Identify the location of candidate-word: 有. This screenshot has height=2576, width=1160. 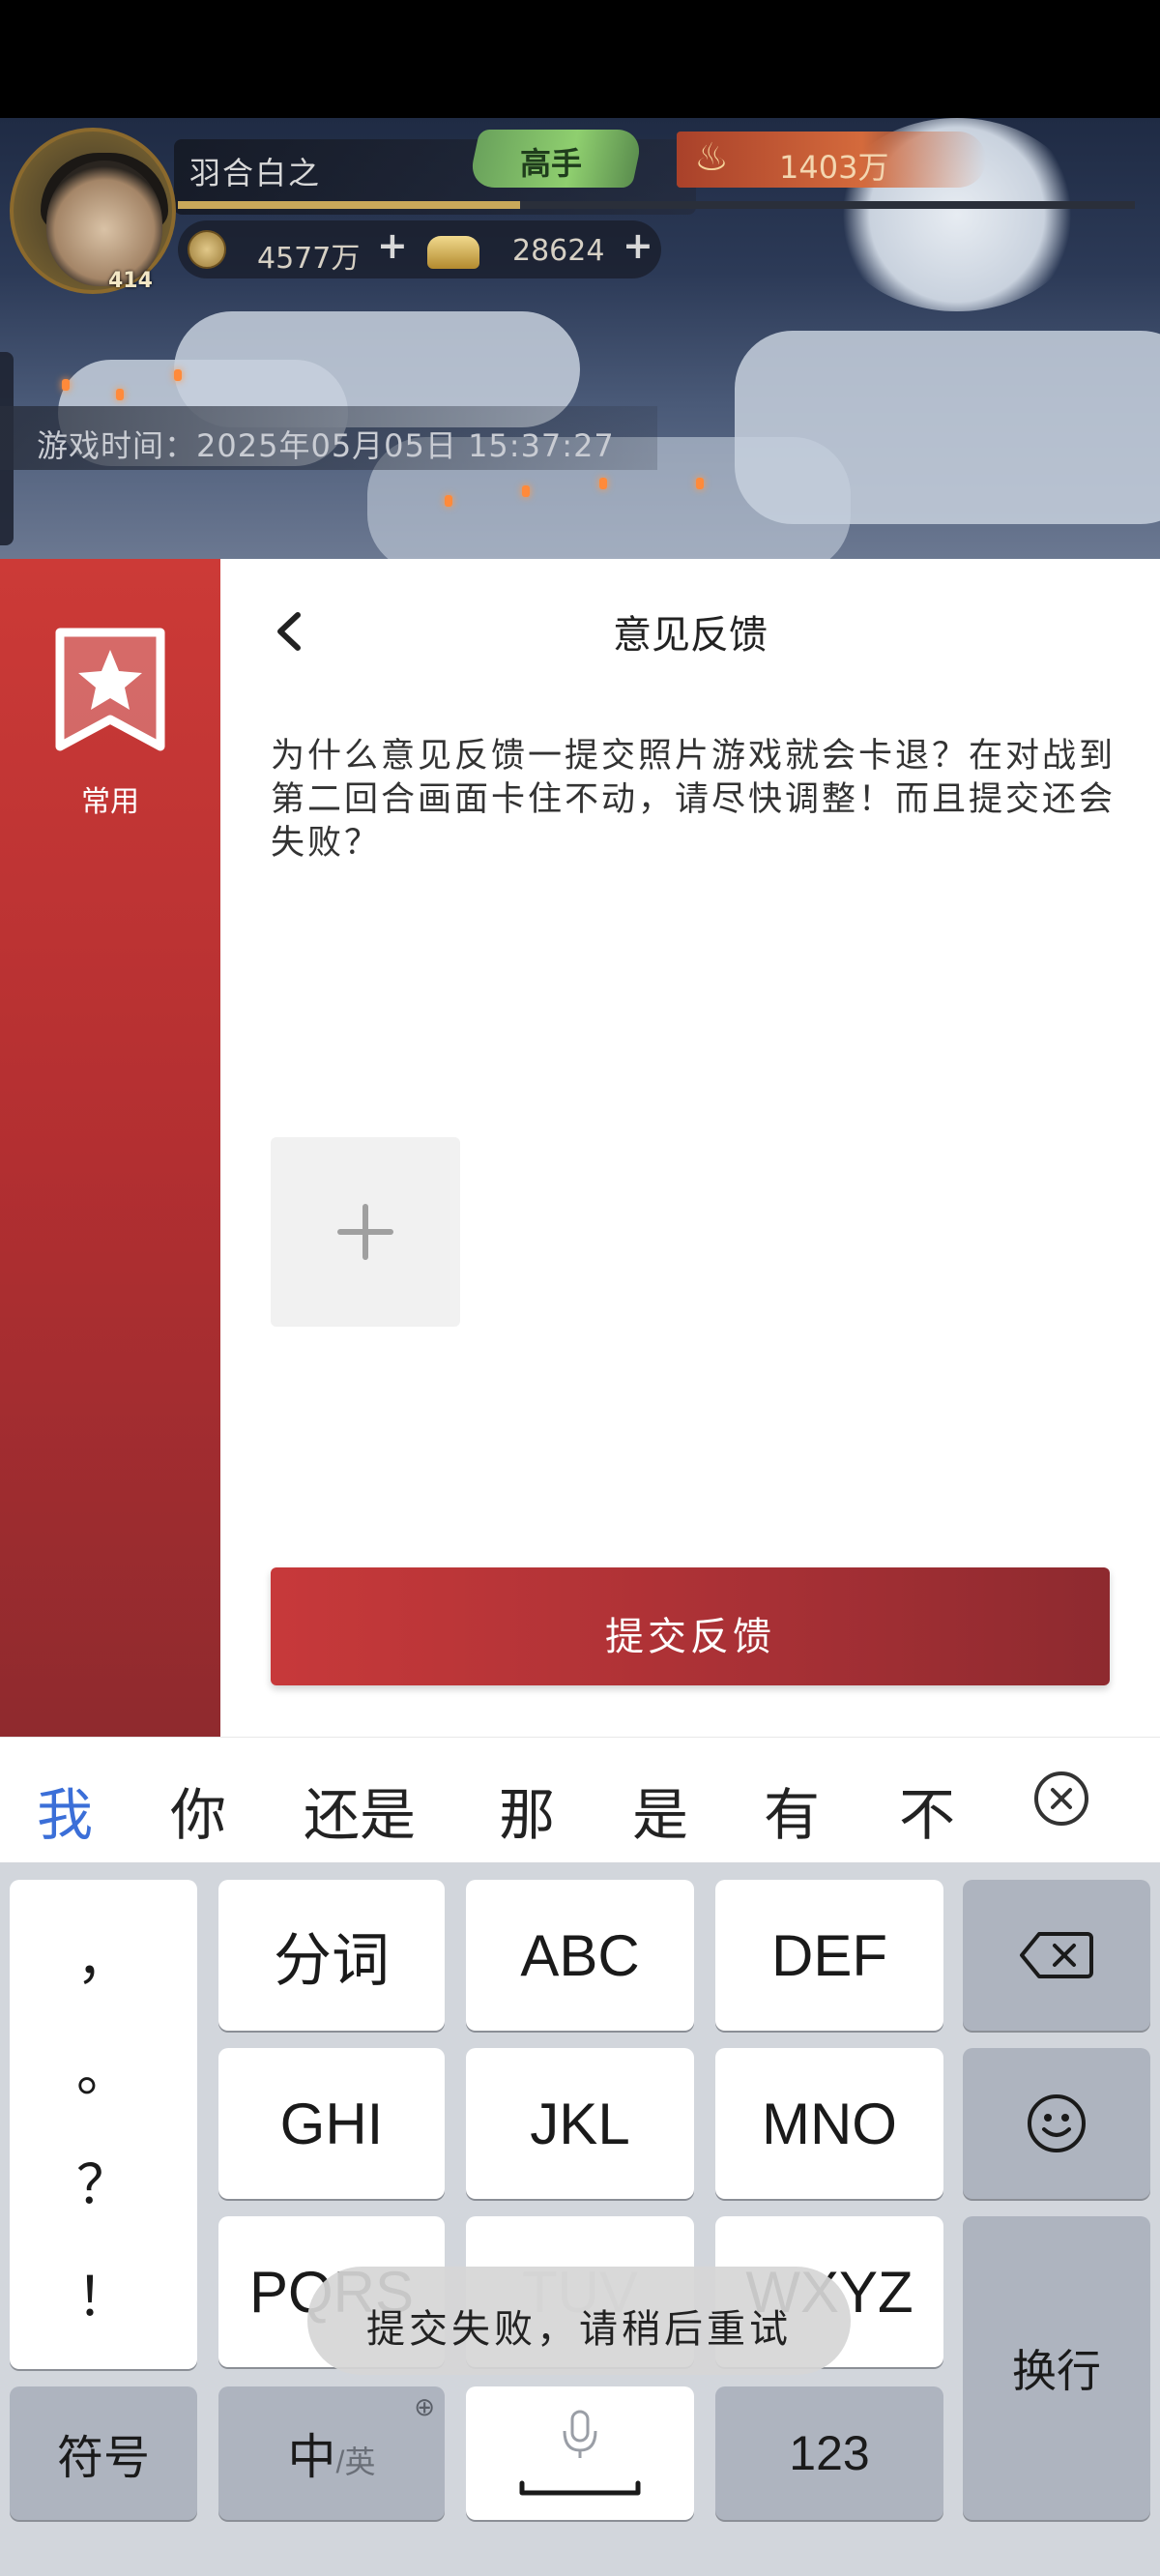
(792, 1810).